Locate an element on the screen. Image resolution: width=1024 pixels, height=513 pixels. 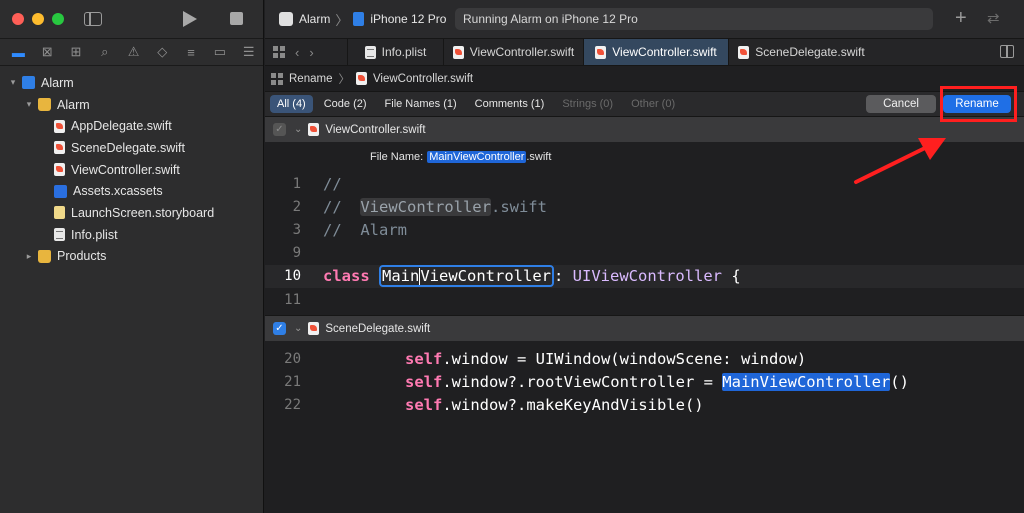
editor-tab: Info.plist is located at coordinates (395, 52).